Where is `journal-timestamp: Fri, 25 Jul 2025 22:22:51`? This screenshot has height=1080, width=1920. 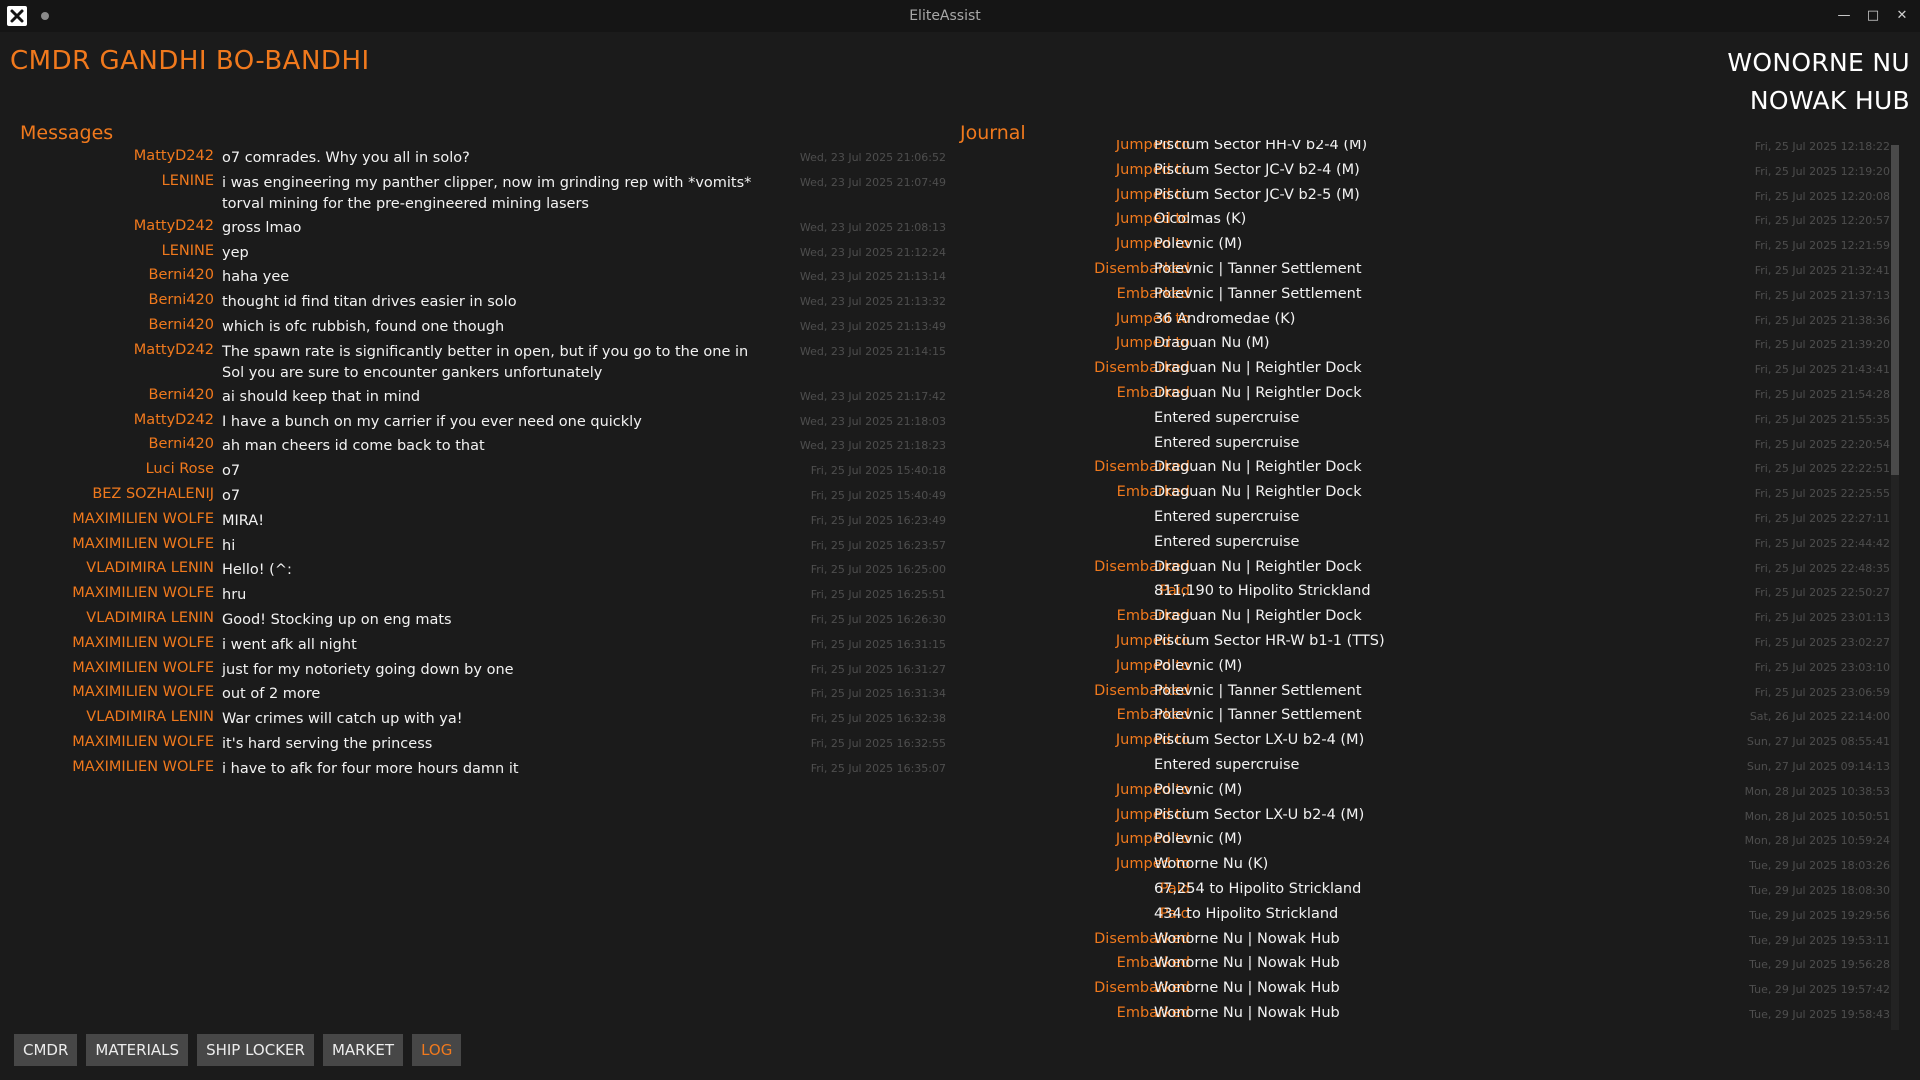 journal-timestamp: Fri, 25 Jul 2025 22:22:51 is located at coordinates (1822, 469).